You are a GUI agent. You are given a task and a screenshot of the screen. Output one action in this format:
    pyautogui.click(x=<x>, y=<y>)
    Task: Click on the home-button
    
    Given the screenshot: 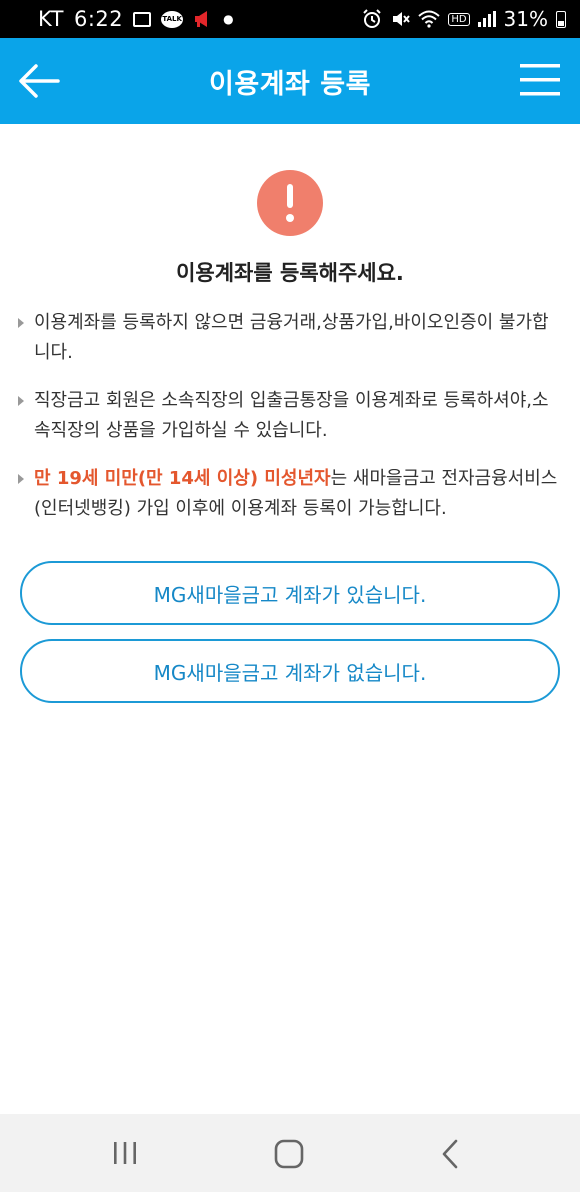 What is the action you would take?
    pyautogui.click(x=289, y=1154)
    